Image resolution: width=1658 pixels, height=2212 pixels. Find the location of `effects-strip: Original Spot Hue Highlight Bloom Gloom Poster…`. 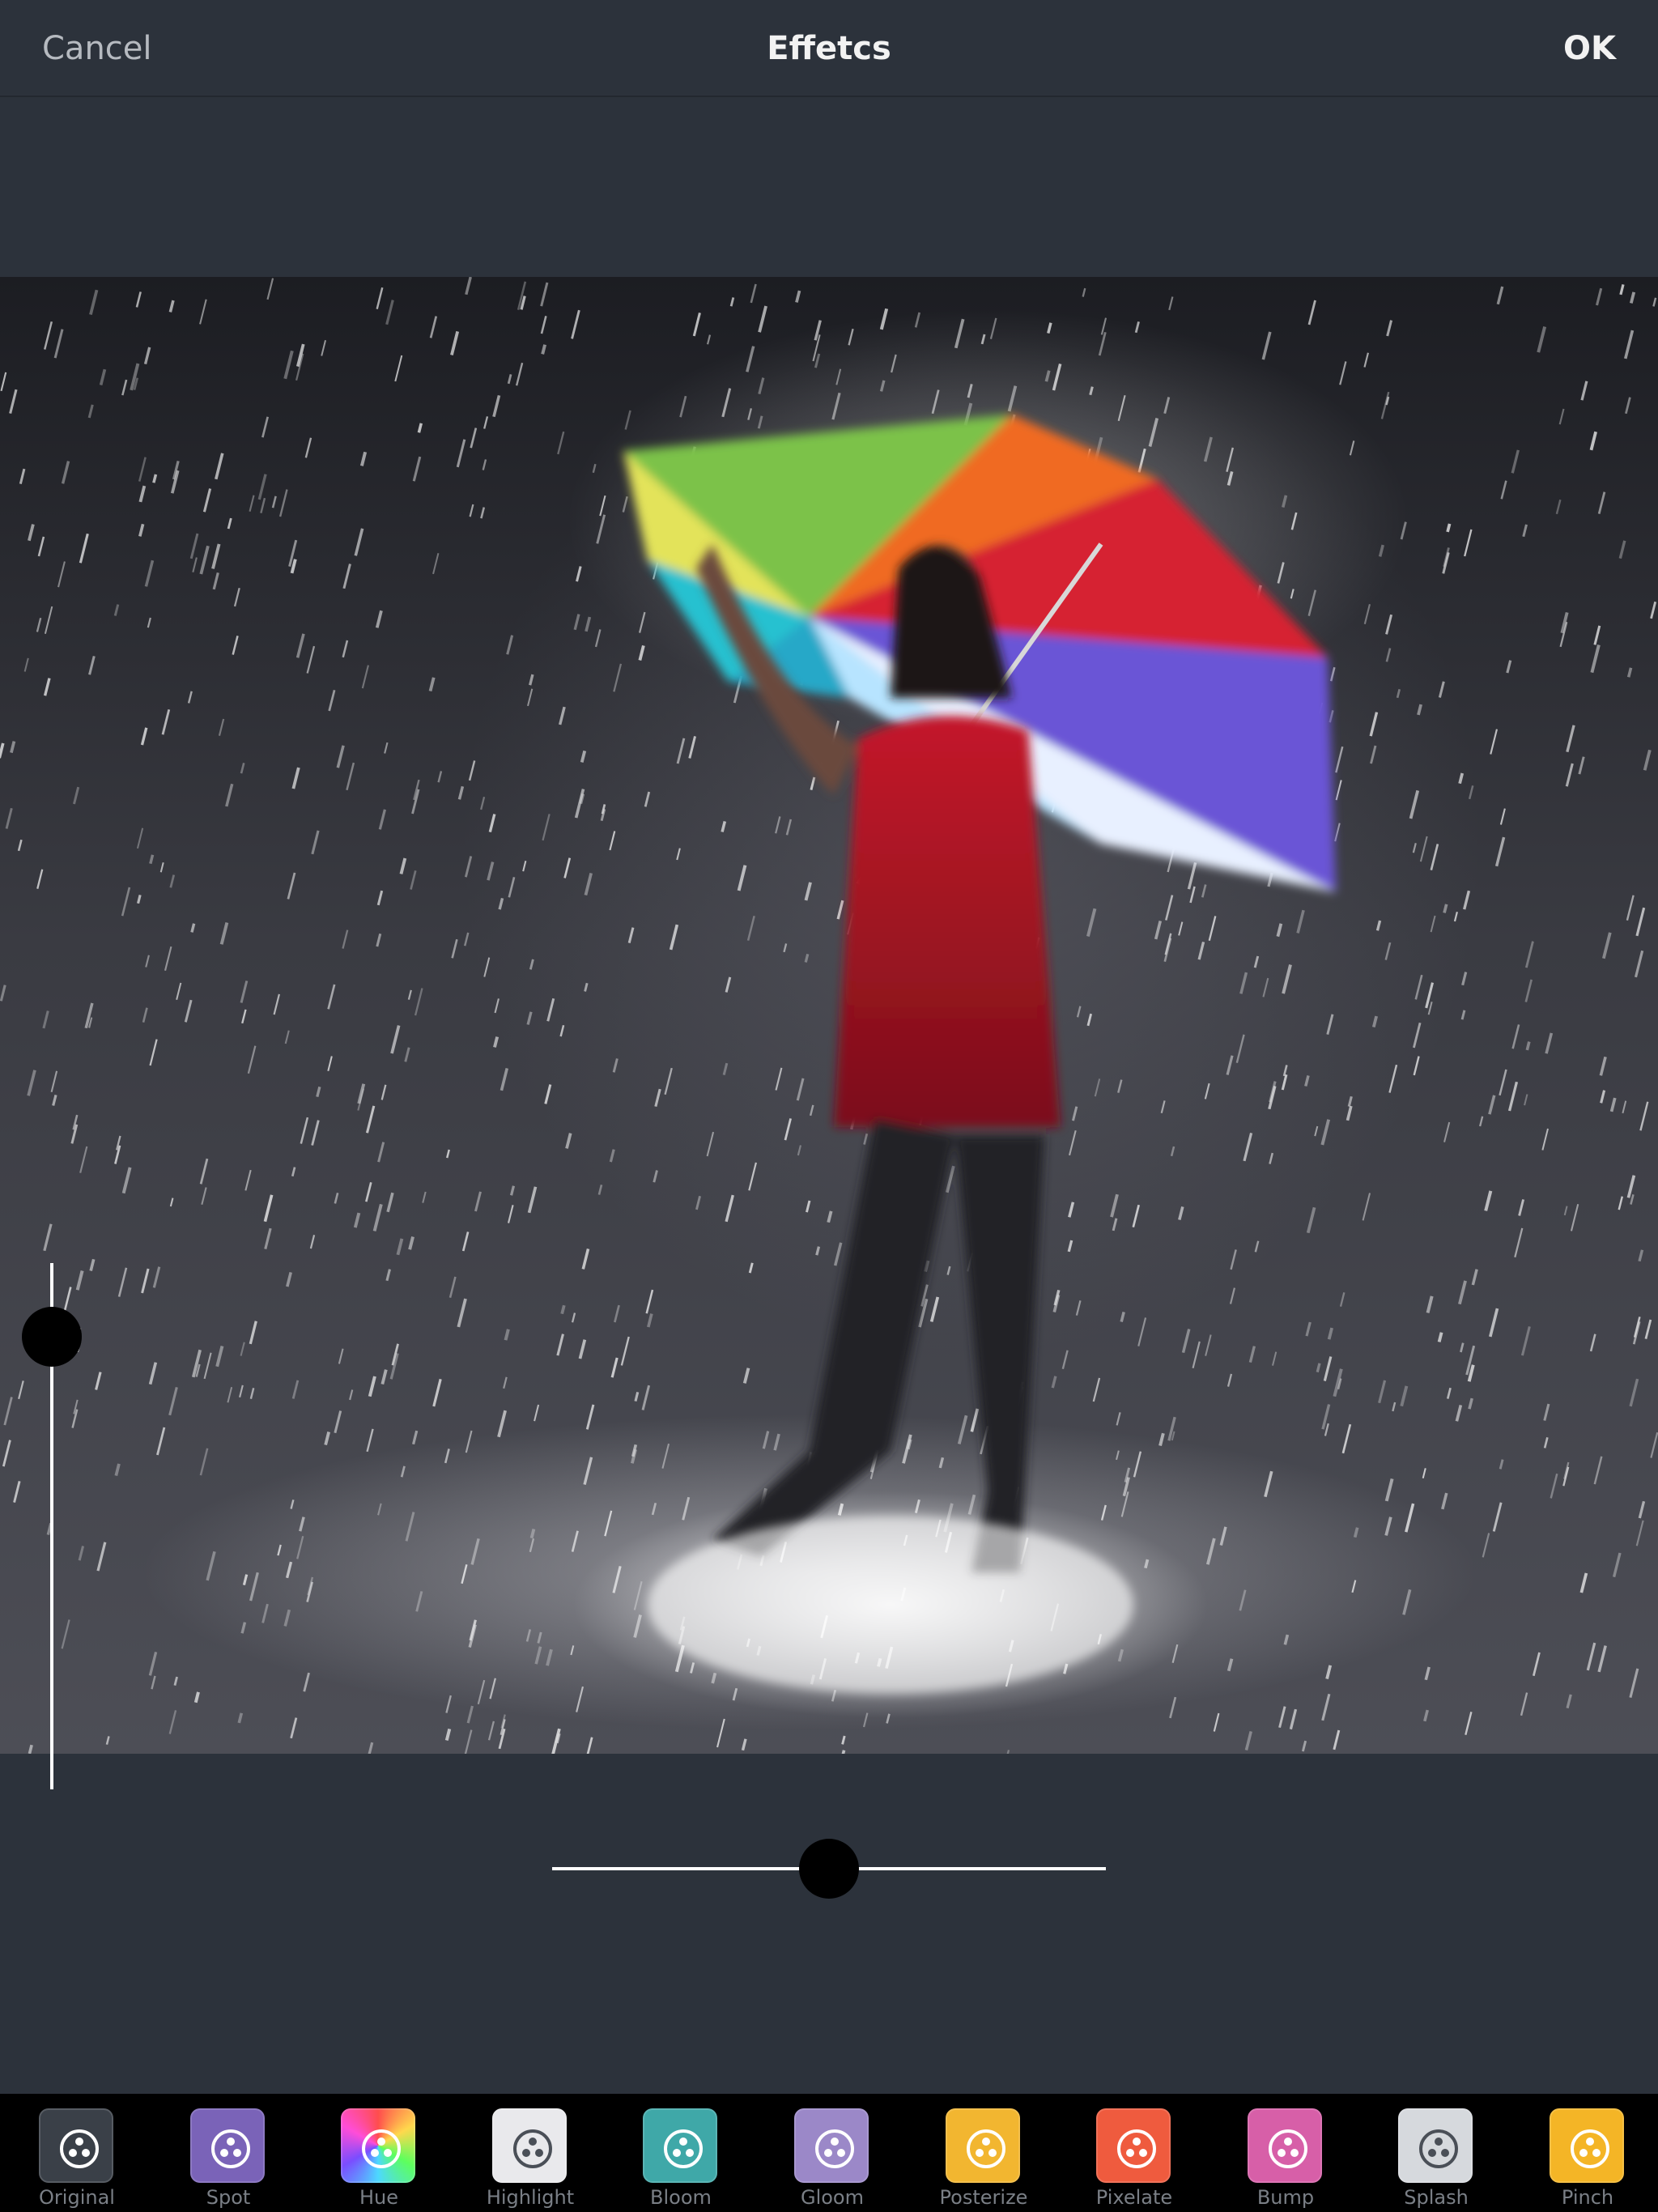

effects-strip: Original Spot Hue Highlight Bloom Gloom Poster… is located at coordinates (829, 2153).